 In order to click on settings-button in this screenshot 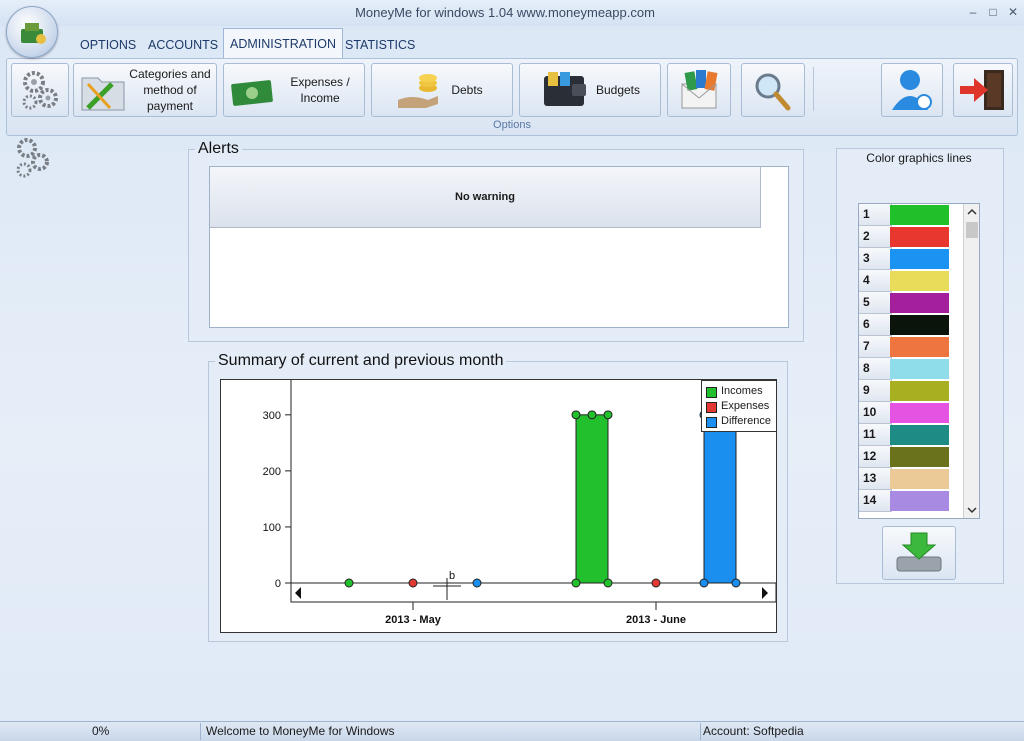, I will do `click(40, 90)`.